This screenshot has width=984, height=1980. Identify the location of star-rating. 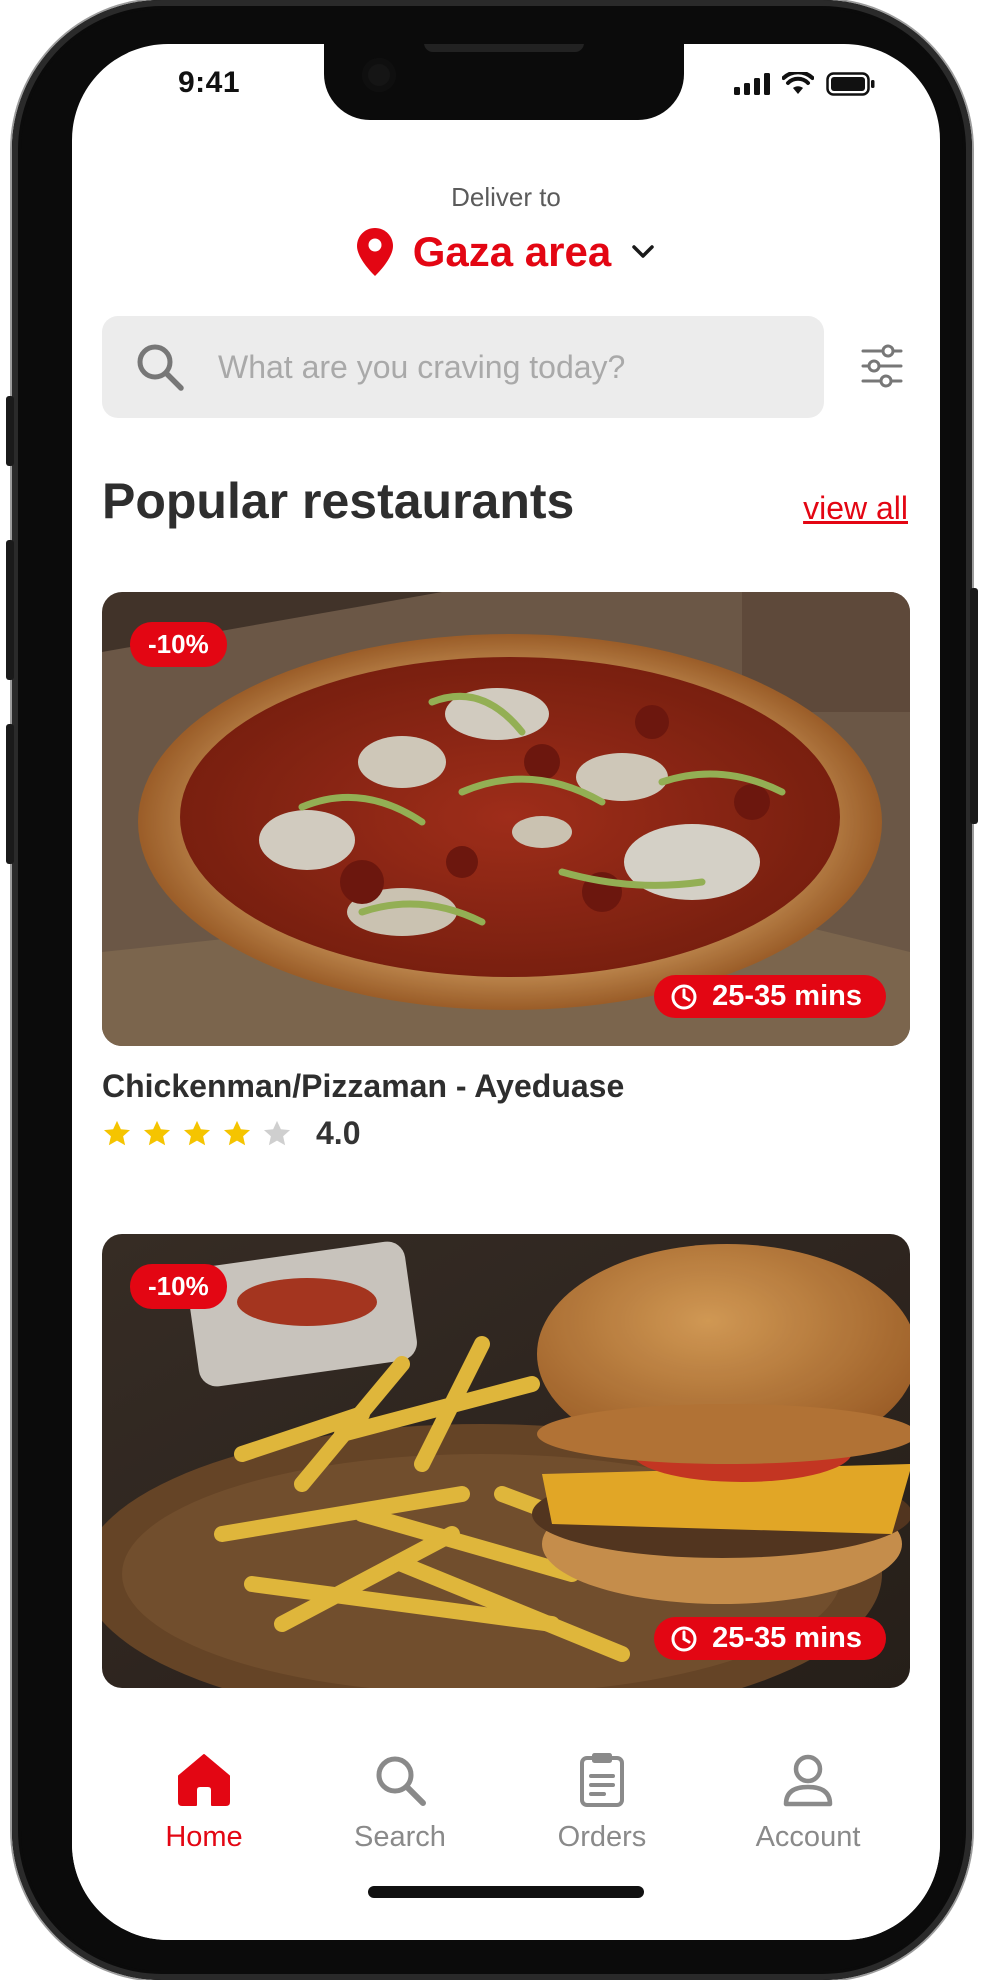
(197, 1134).